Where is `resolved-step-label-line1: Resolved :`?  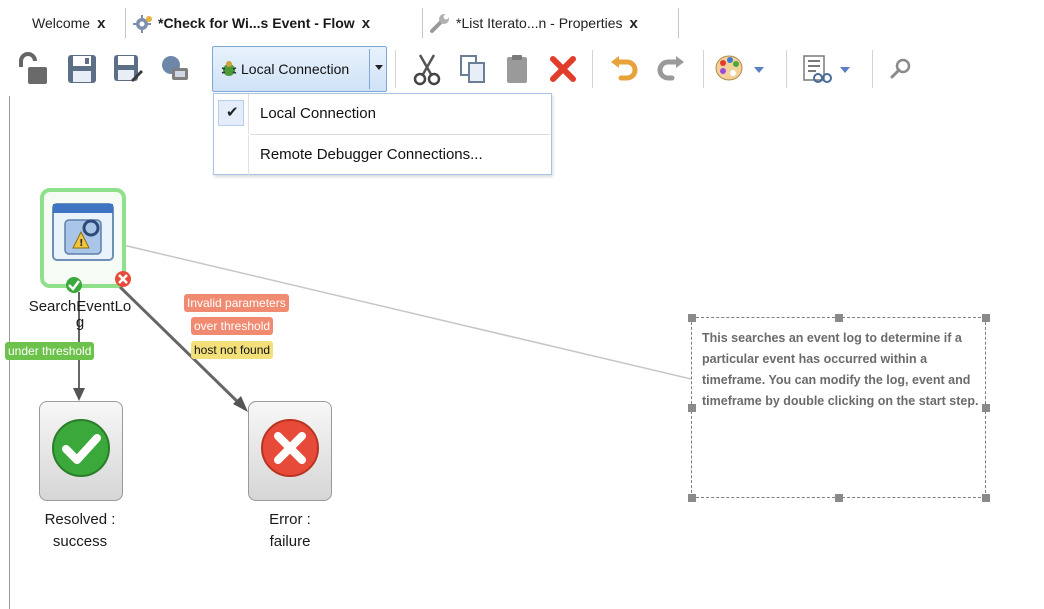 resolved-step-label-line1: Resolved : is located at coordinates (80, 519).